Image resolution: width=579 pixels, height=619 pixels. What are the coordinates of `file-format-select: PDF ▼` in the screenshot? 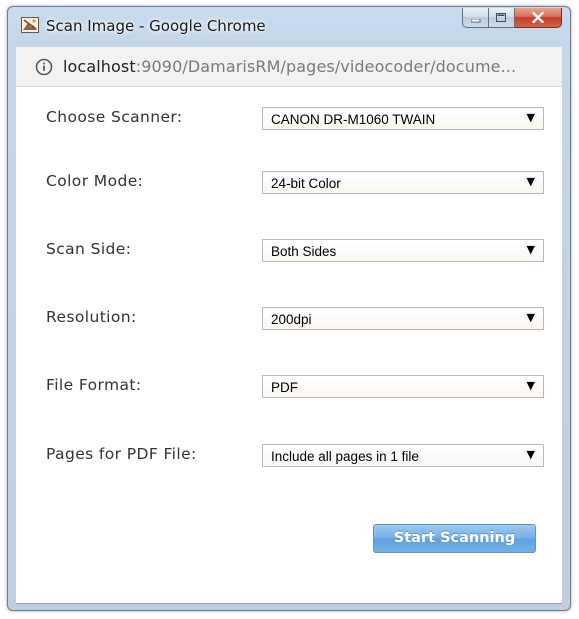 It's located at (403, 386).